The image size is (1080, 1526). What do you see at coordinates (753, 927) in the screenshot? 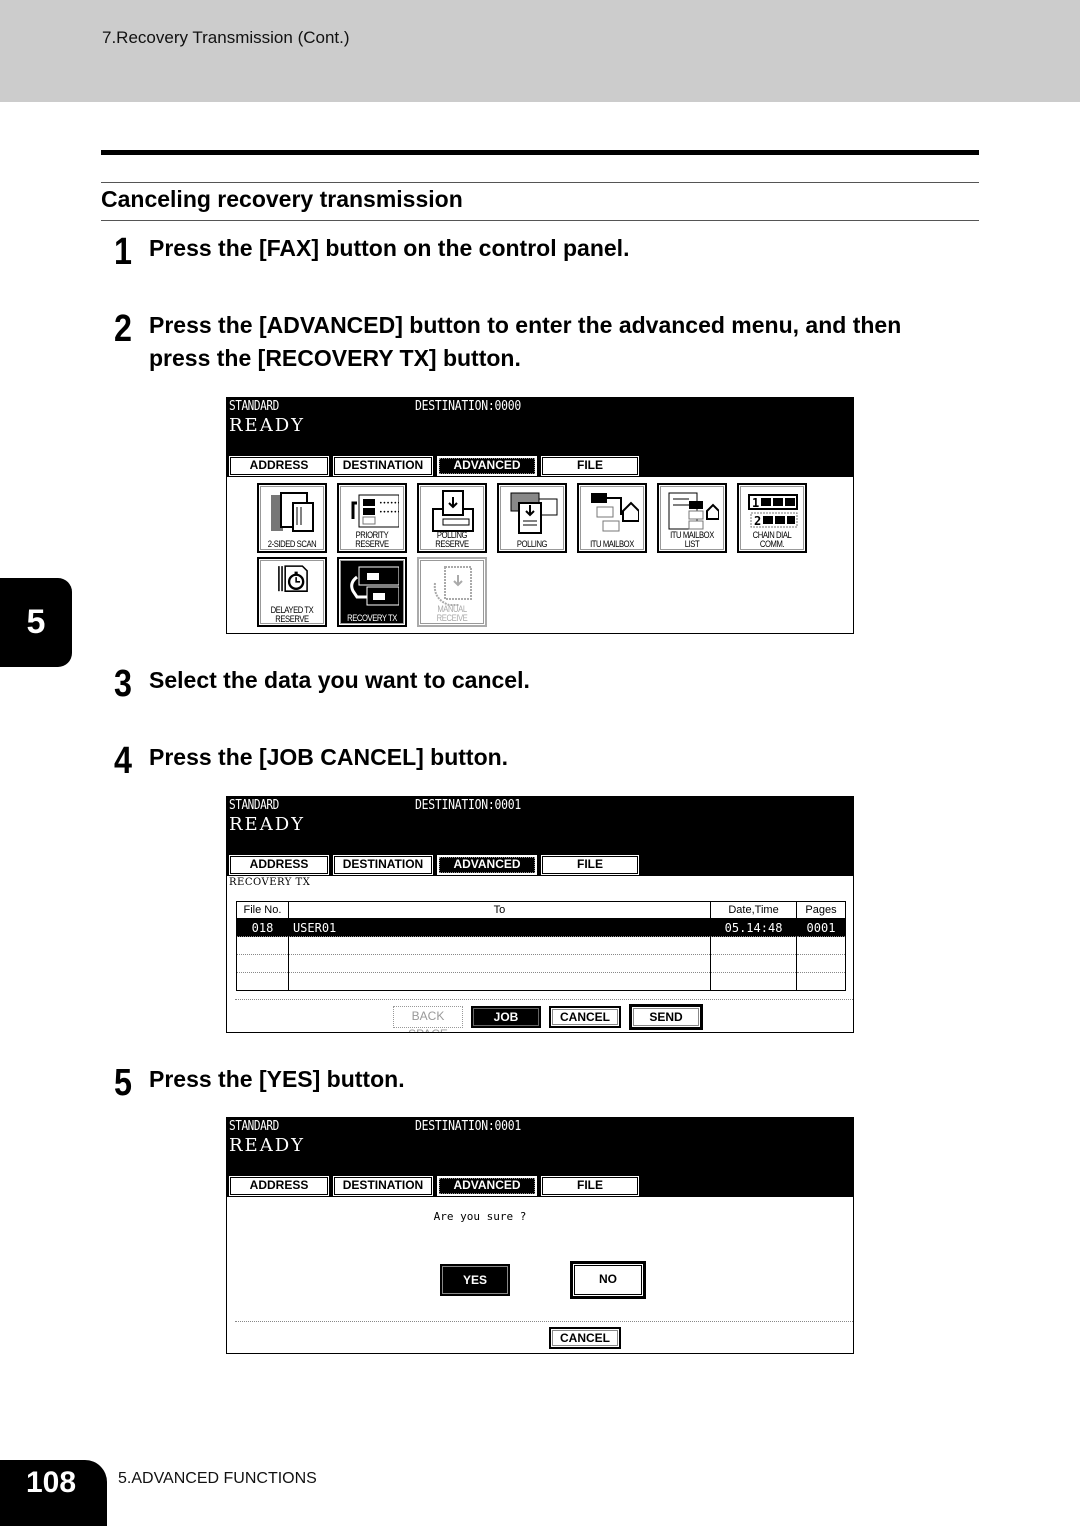
I see `cell-date-time: 05.14:48` at bounding box center [753, 927].